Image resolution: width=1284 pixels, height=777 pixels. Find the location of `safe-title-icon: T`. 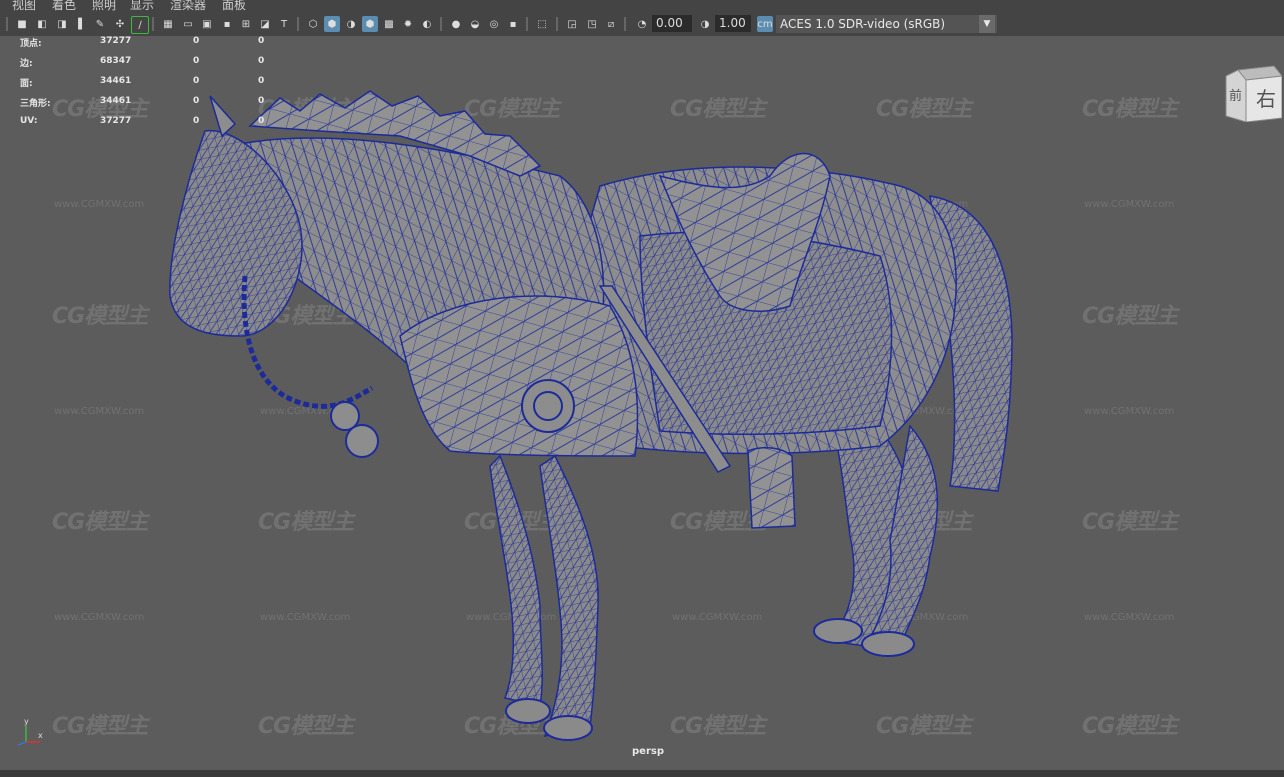

safe-title-icon: T is located at coordinates (284, 24).